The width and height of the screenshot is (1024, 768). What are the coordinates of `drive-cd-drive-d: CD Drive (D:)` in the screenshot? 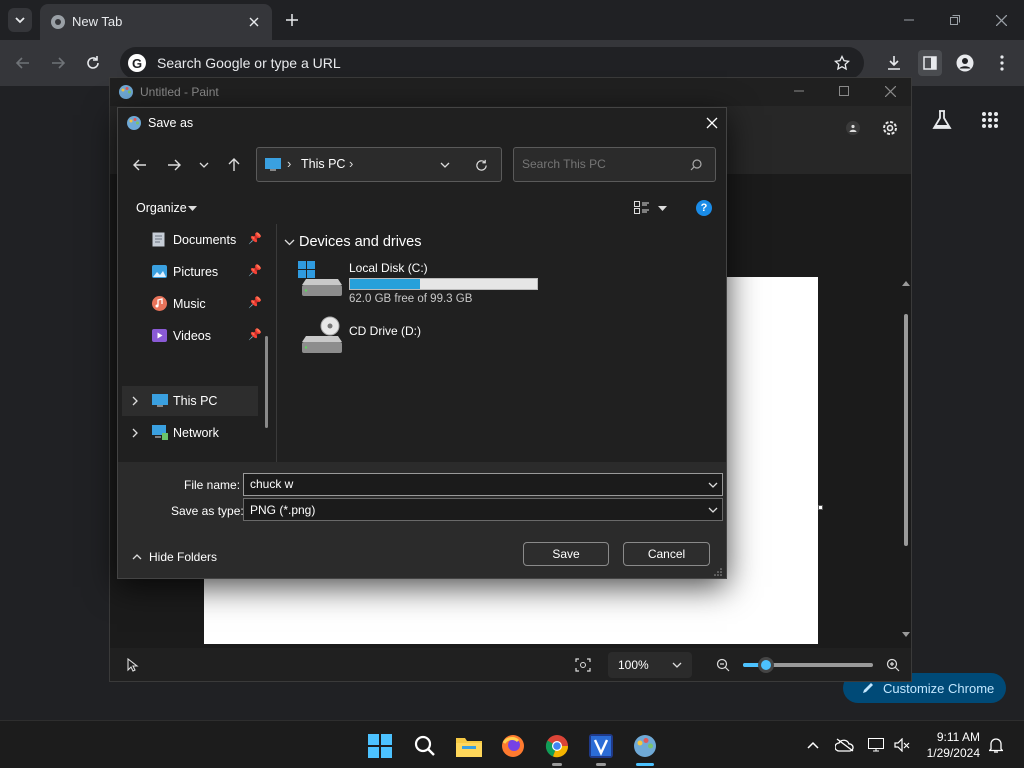 It's located at (424, 336).